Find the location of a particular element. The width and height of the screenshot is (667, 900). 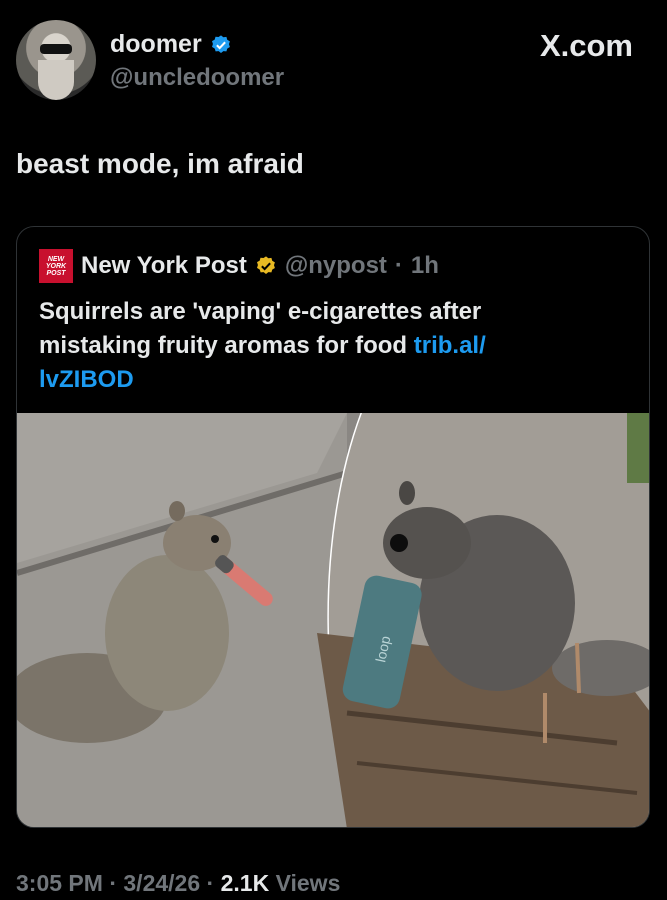

quoted-link-part1: trib.al/ is located at coordinates (450, 345).